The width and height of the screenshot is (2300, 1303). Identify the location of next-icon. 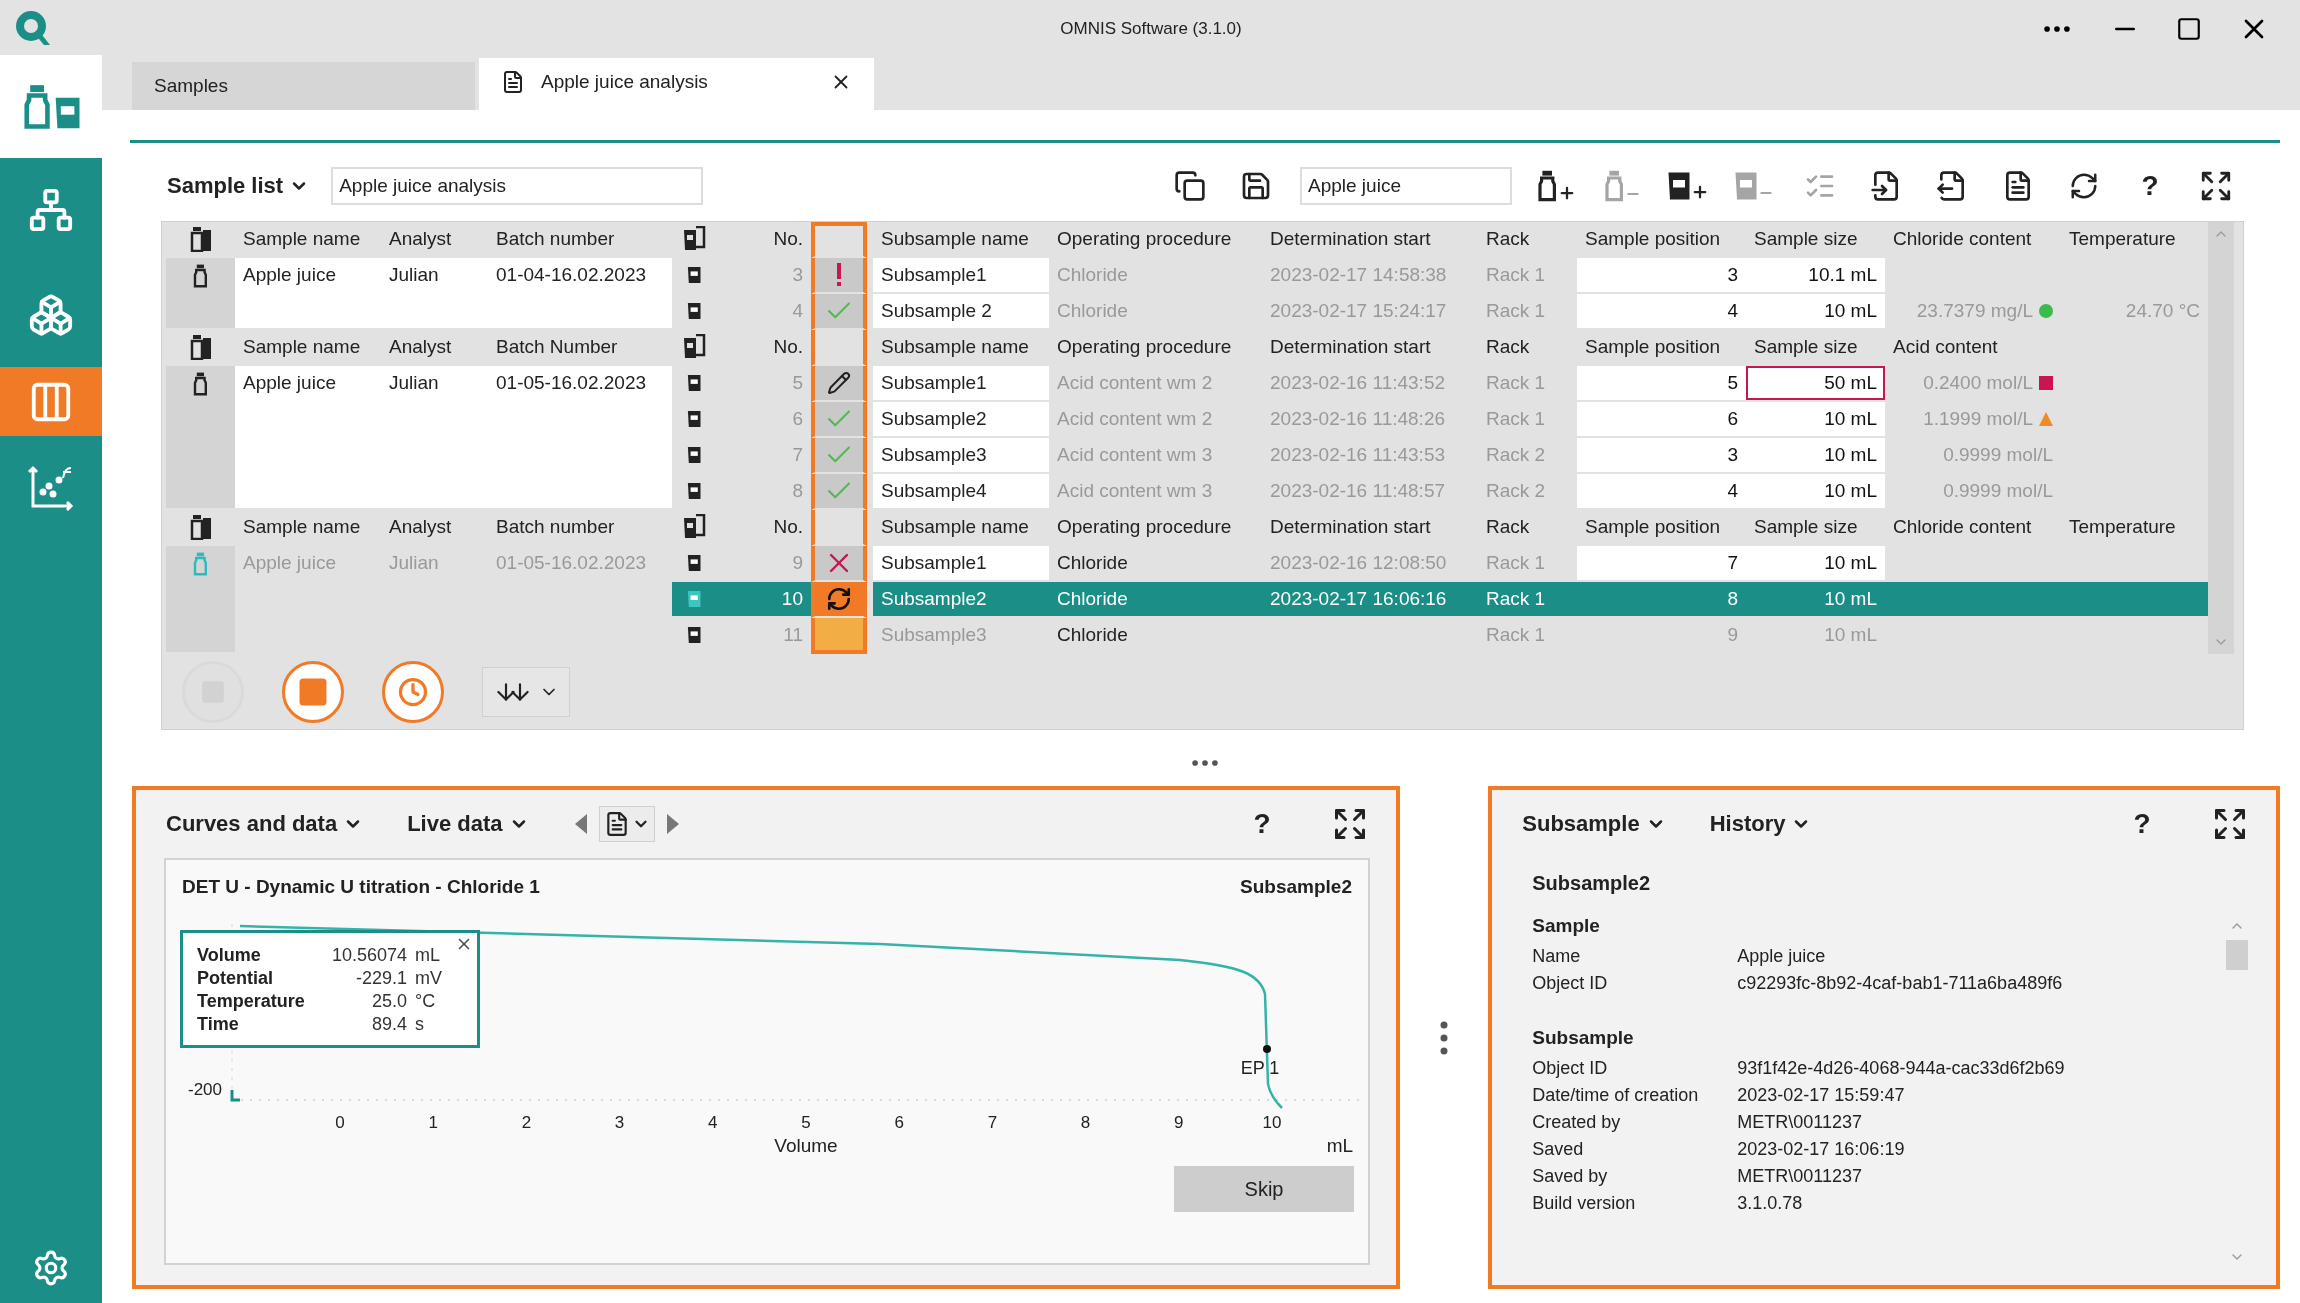
(672, 824).